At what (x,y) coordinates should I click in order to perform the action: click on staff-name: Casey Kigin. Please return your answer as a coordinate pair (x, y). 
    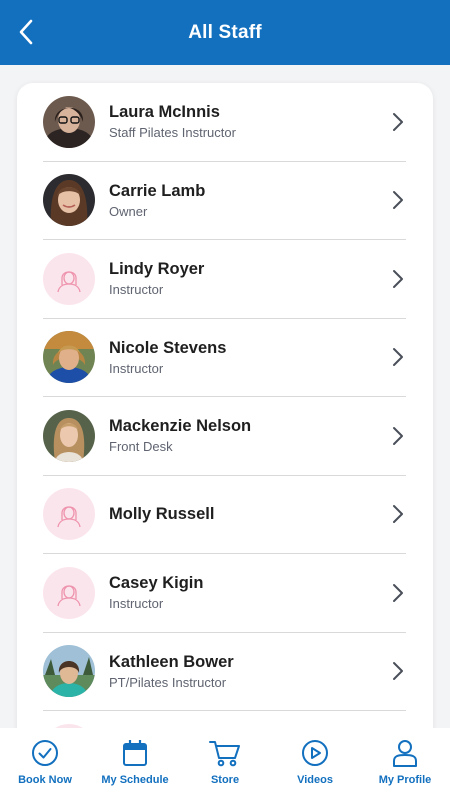
    Looking at the image, I should click on (156, 583).